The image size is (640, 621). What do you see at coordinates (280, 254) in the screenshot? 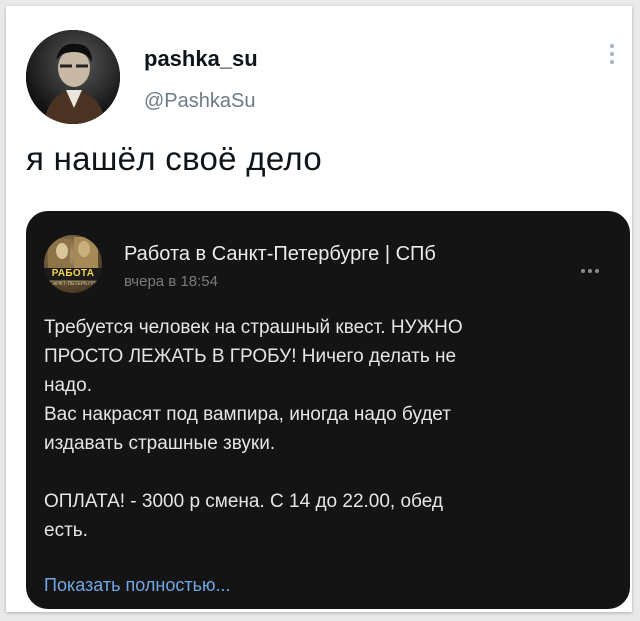
I see `group-name: Работа в Санкт-Петербурге | СПб` at bounding box center [280, 254].